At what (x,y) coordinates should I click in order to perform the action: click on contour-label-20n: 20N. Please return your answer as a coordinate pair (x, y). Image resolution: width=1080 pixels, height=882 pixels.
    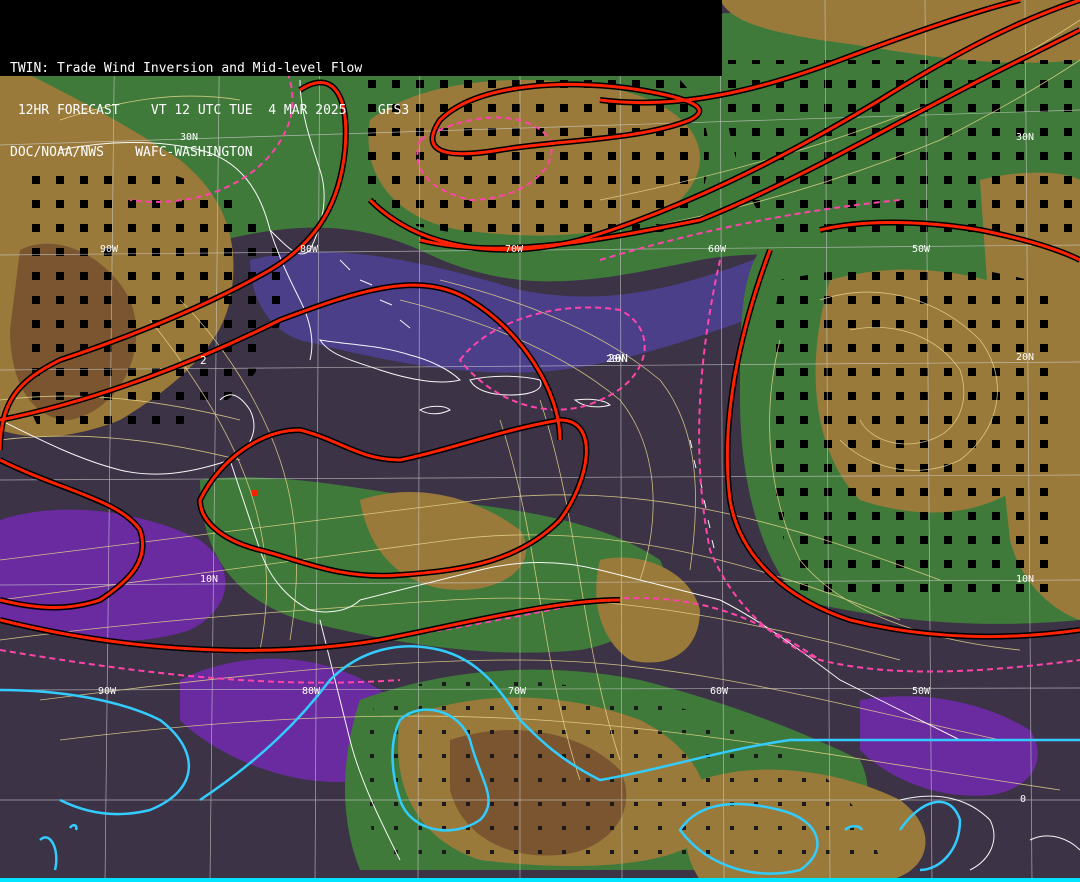
    Looking at the image, I should click on (618, 358).